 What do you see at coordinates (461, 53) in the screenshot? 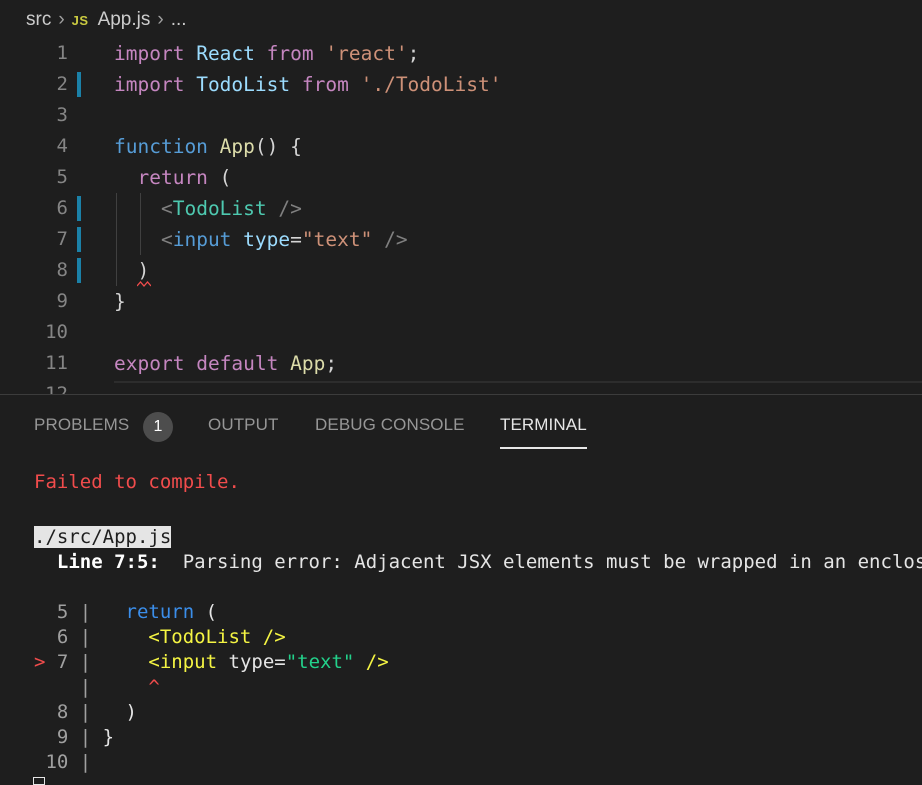
I see `code-line: 1 import React from 'react';` at bounding box center [461, 53].